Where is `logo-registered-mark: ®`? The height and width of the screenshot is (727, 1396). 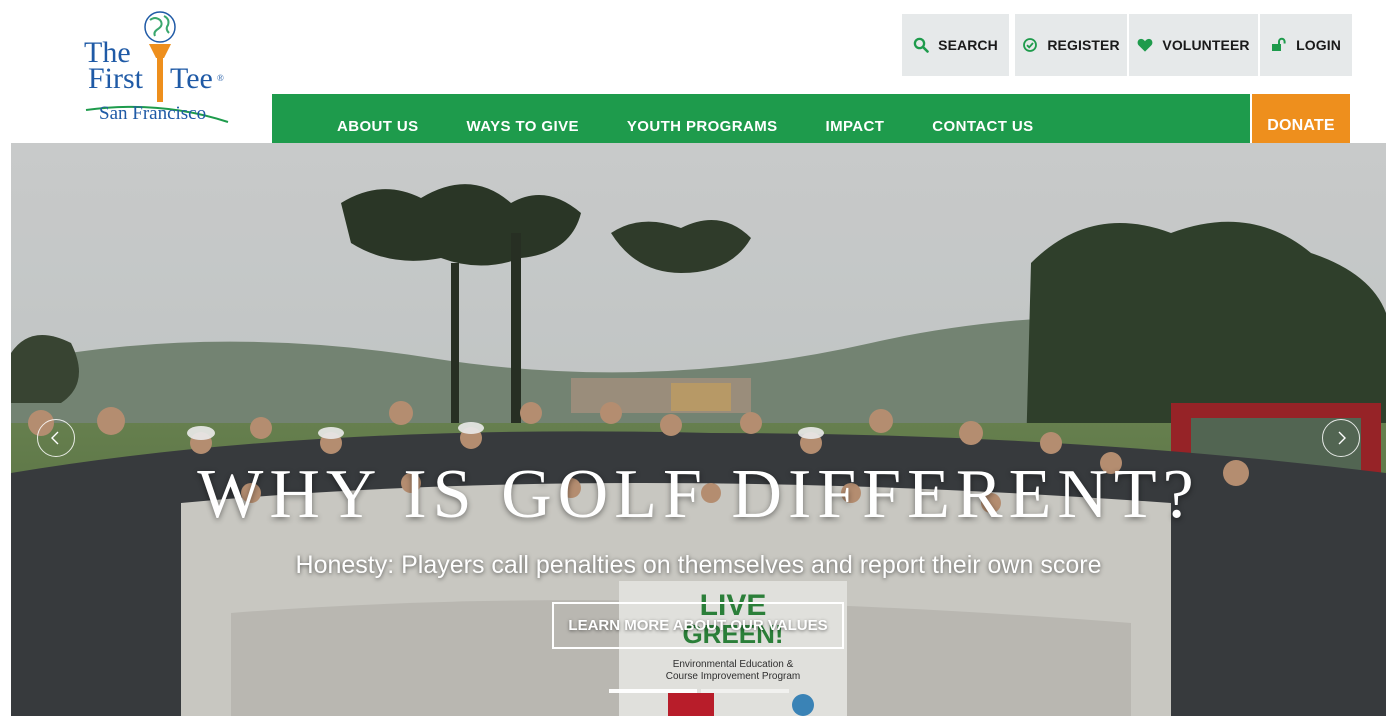
logo-registered-mark: ® is located at coordinates (220, 78).